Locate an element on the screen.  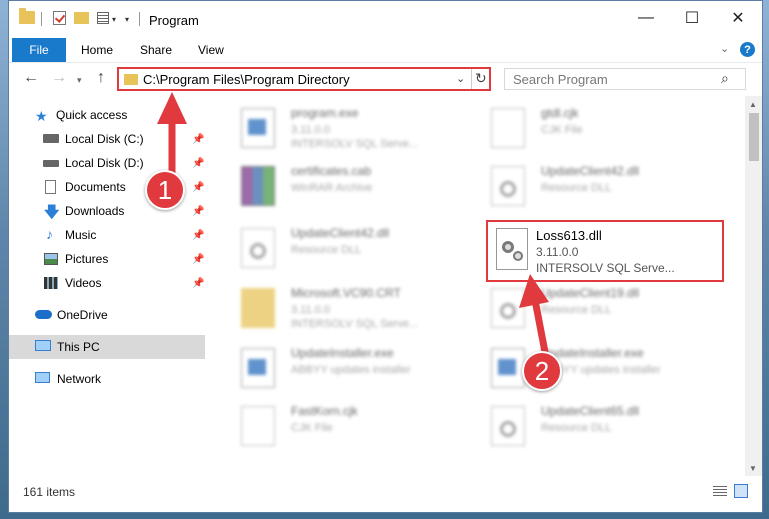
arrow-to-highlighted-file is located at coordinates (534, 315).